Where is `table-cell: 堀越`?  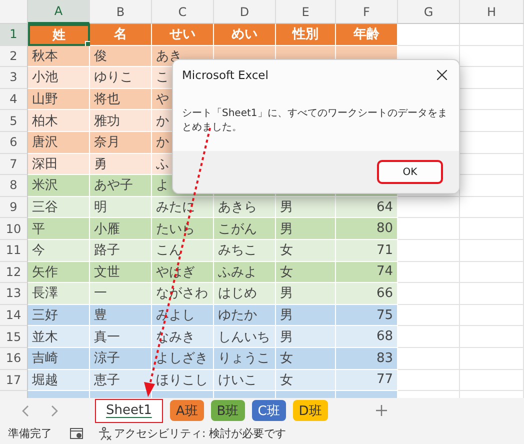
table-cell: 堀越 is located at coordinates (59, 381).